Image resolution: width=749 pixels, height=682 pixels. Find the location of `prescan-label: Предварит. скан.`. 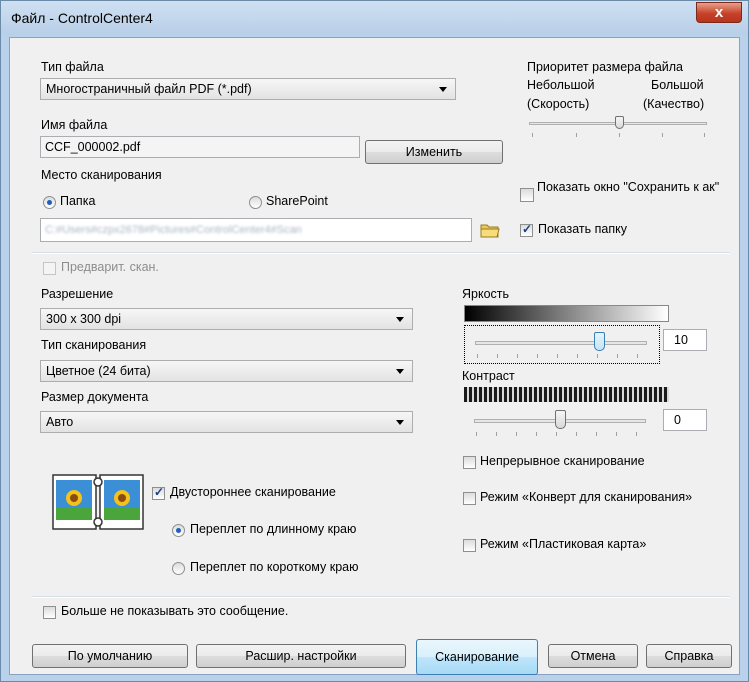

prescan-label: Предварит. скан. is located at coordinates (110, 267).